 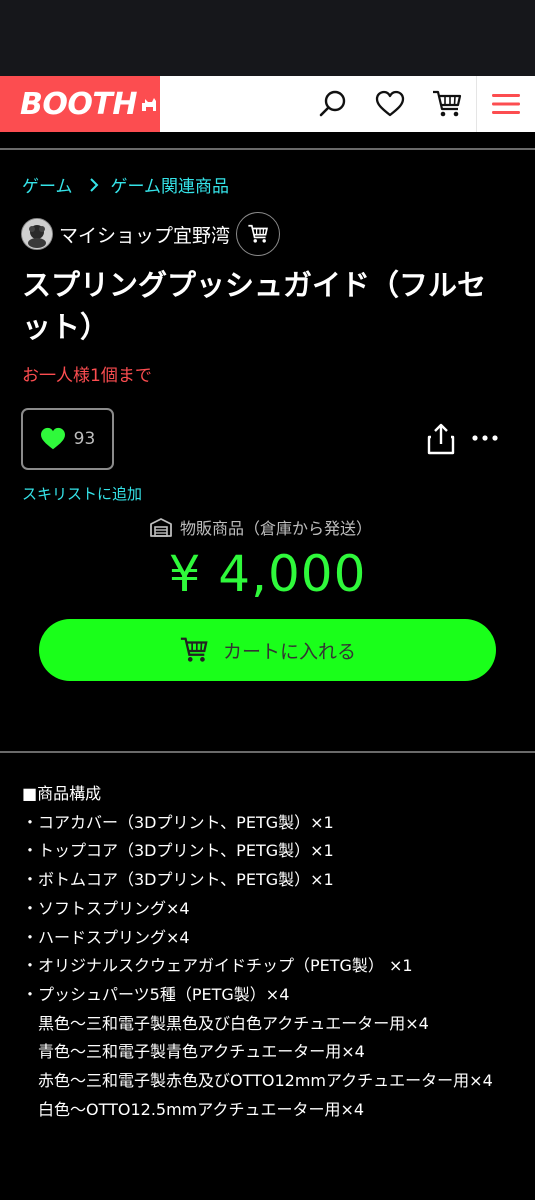 What do you see at coordinates (254, 306) in the screenshot?
I see `product-title: スプリングプッシュガイド（フルセット）` at bounding box center [254, 306].